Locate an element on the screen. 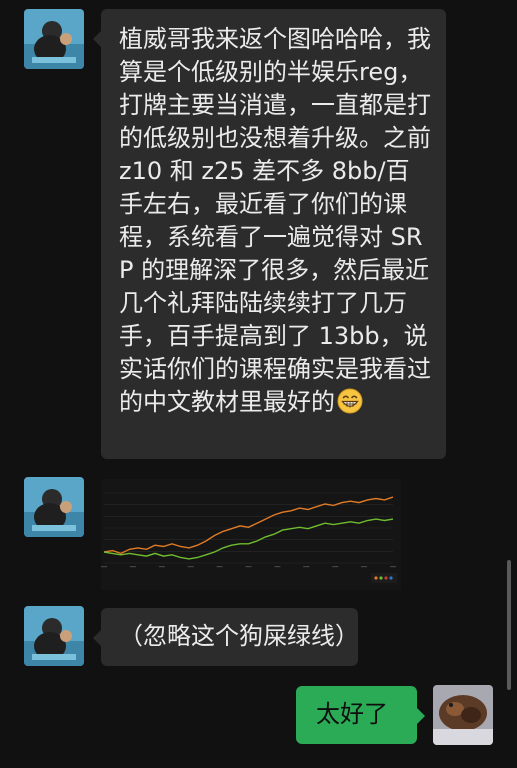 The width and height of the screenshot is (517, 768). winnings-chart is located at coordinates (251, 534).